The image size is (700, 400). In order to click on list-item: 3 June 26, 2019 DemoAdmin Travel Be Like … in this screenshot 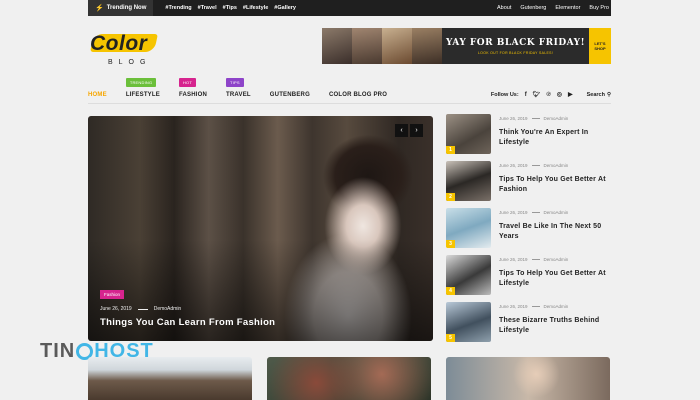, I will do `click(531, 231)`.